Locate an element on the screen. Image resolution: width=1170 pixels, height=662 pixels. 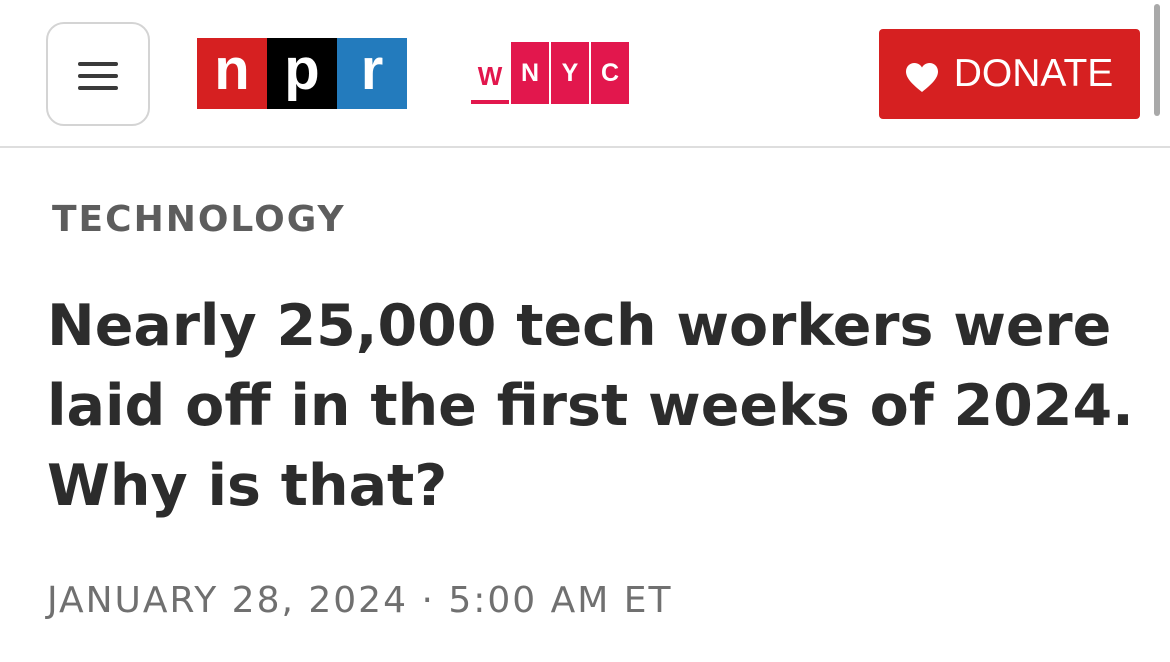
npr-logo-n: n is located at coordinates (232, 73).